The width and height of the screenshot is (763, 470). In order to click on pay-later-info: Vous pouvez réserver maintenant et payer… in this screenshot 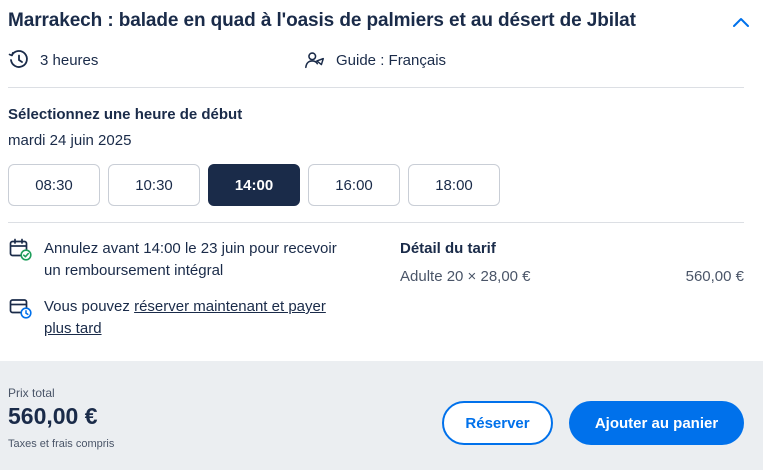, I will do `click(178, 318)`.